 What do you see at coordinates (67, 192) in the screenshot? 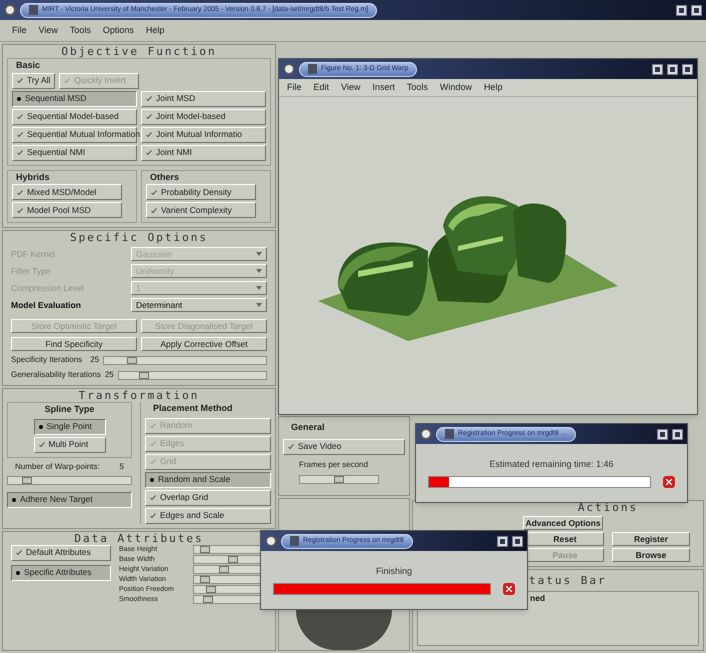
I see `toggle-button: Mixed MSD/Model` at bounding box center [67, 192].